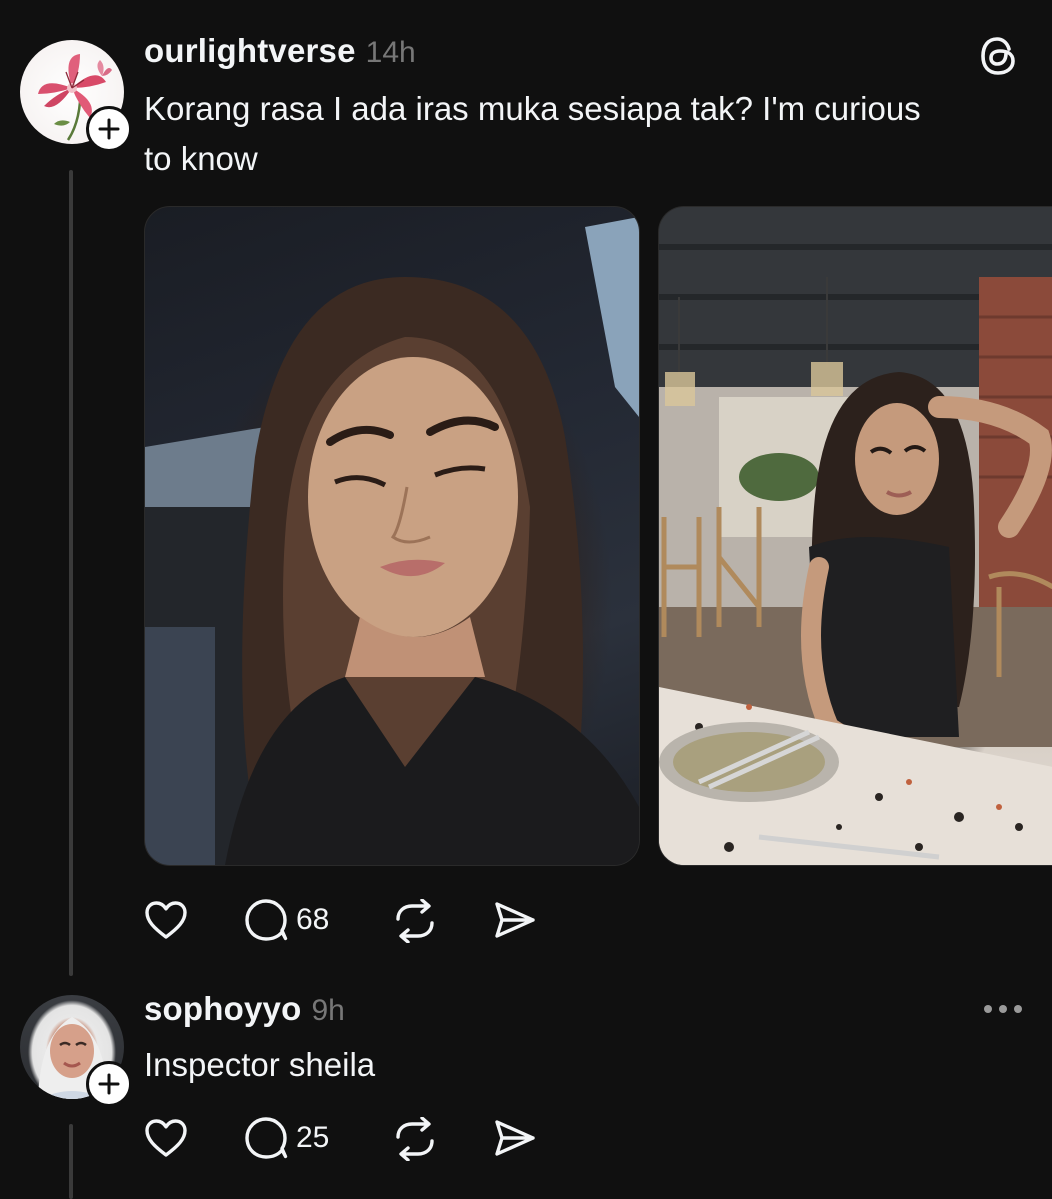 The height and width of the screenshot is (1199, 1052). Describe the element at coordinates (222, 1009) in the screenshot. I see `username: sophoyyo` at that location.